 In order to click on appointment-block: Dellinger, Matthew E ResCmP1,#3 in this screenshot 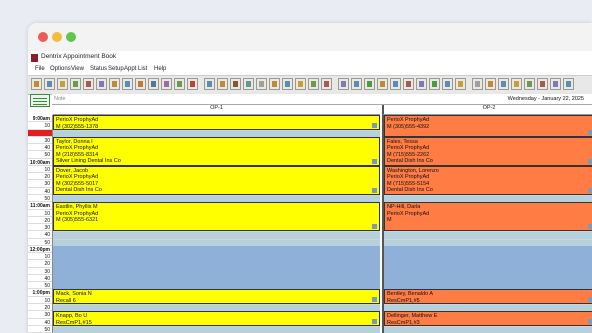, I will do `click(488, 318)`.